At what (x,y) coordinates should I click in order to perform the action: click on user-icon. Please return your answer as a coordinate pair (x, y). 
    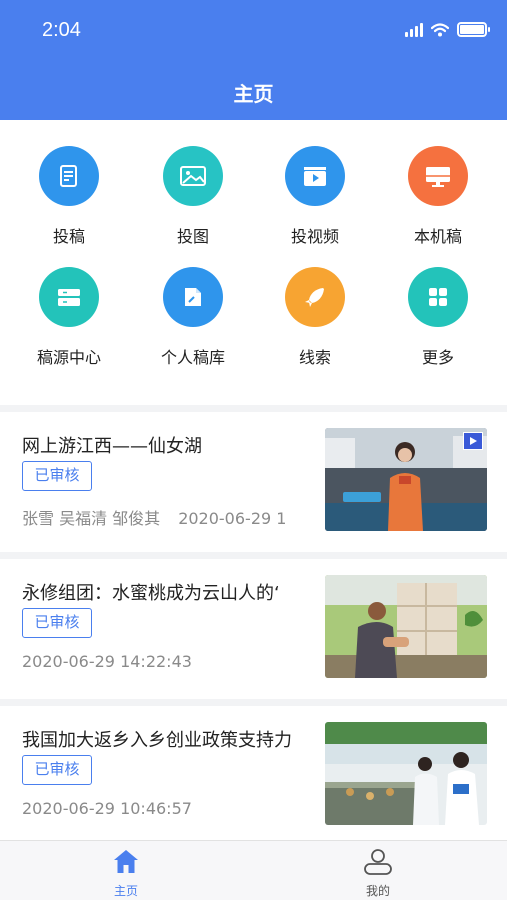
    Looking at the image, I should click on (378, 862).